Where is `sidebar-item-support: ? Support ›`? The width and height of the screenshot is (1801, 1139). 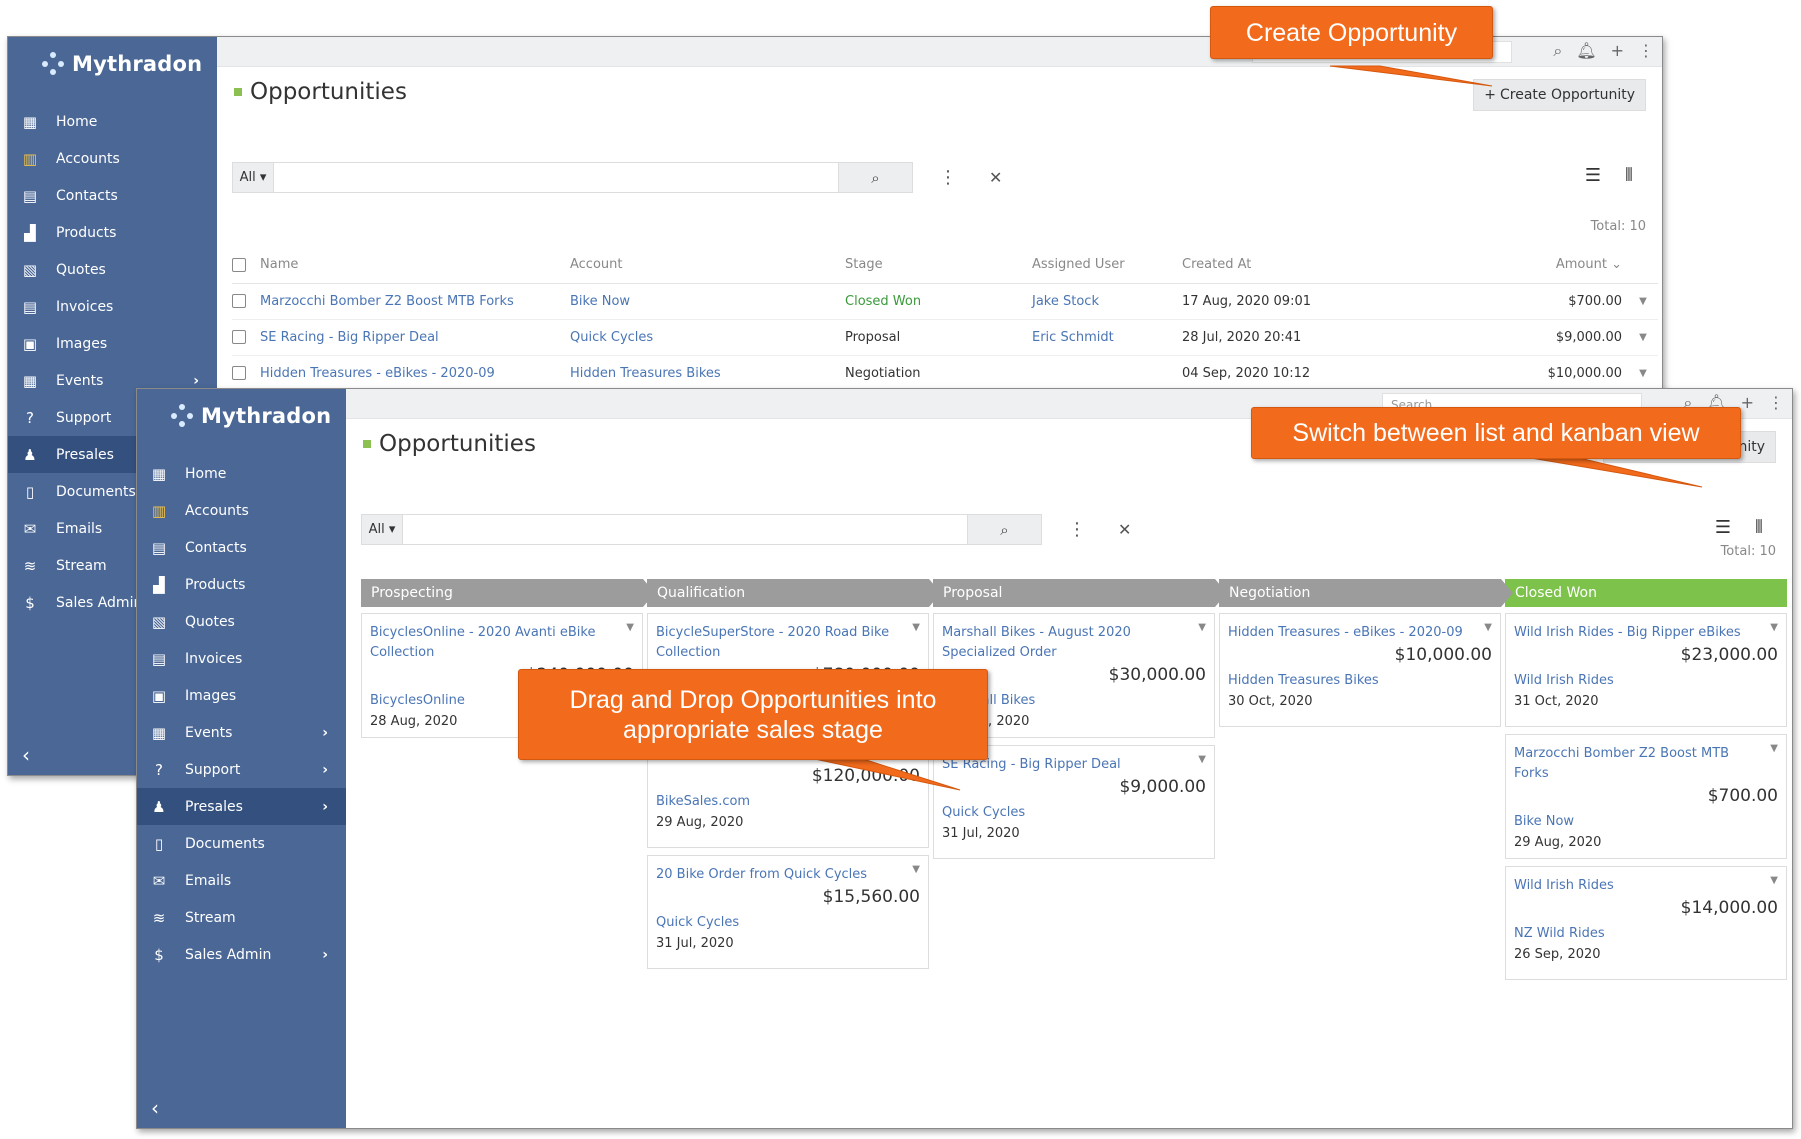
sidebar-item-support: ? Support › is located at coordinates (241, 769).